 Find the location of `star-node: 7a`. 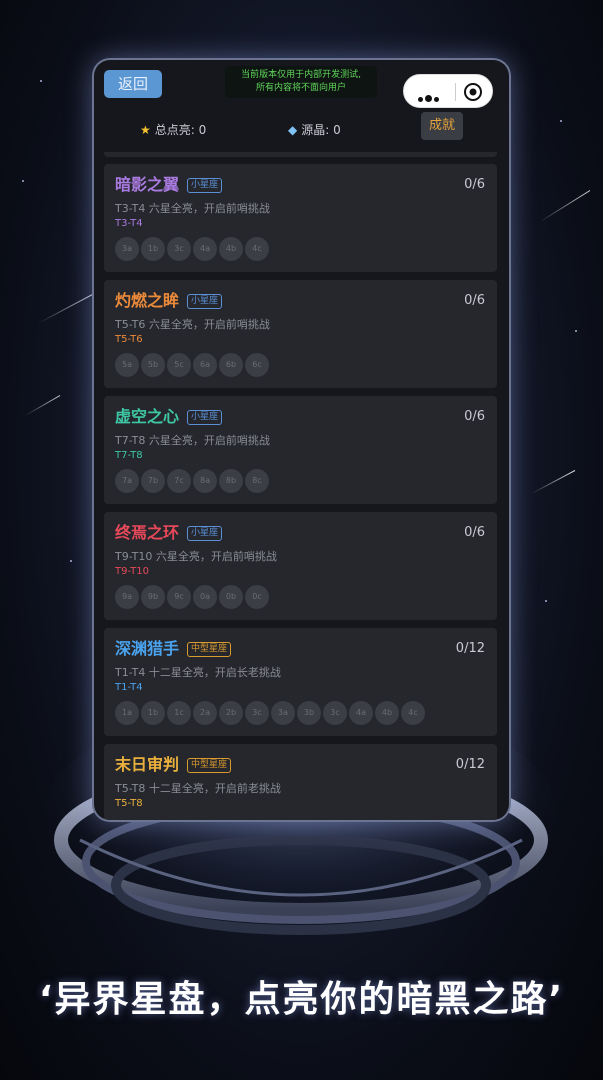

star-node: 7a is located at coordinates (127, 481).